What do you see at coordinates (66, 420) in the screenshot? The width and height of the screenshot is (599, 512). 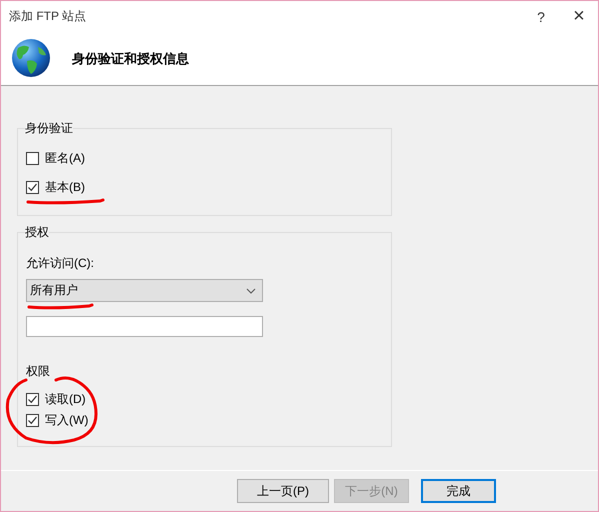 I see `checkbox-label: 写入(W)` at bounding box center [66, 420].